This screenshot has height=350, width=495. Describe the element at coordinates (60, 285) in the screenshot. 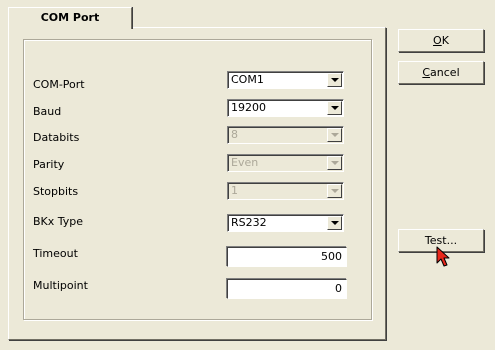

I see `multipoint-label: Multipoint` at that location.